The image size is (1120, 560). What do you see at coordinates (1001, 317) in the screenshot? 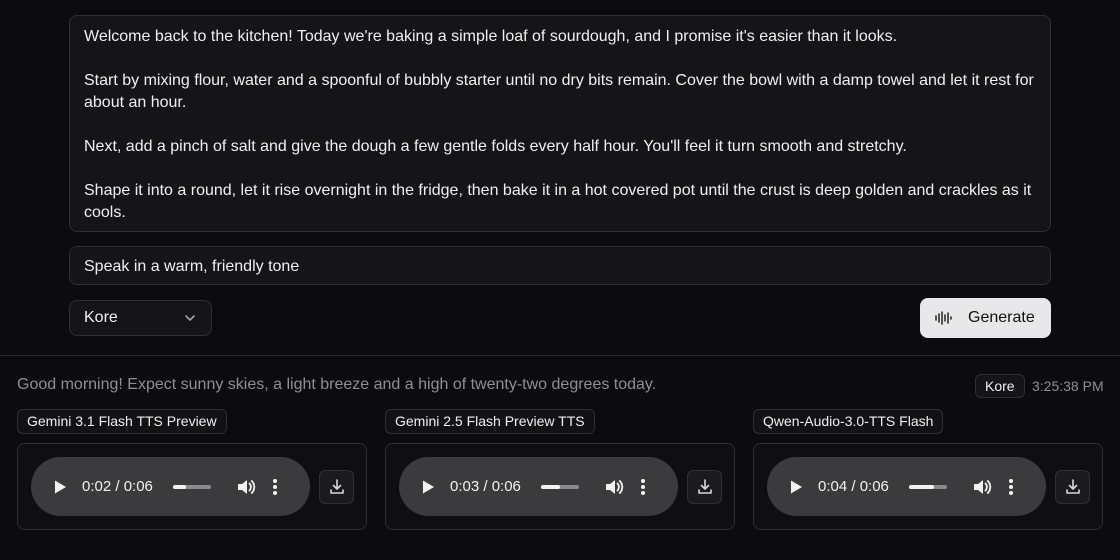
I see `generate-label: Generate` at bounding box center [1001, 317].